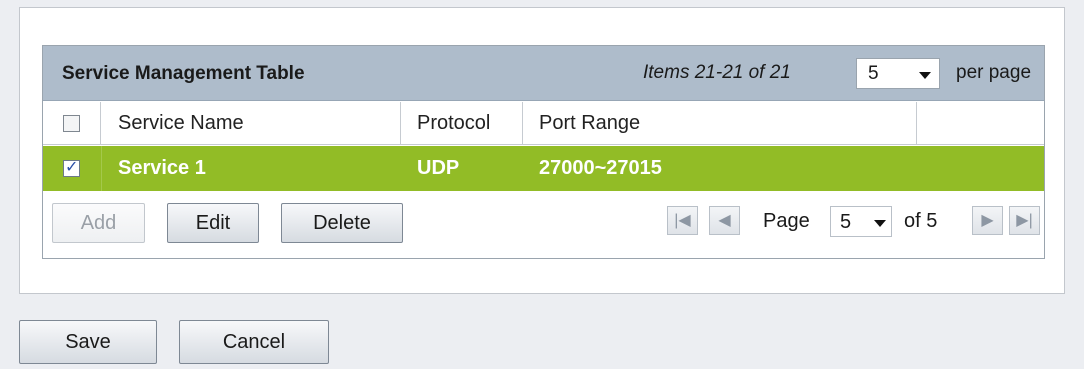  What do you see at coordinates (717, 72) in the screenshot?
I see `items-count: Items 21-21 of 21` at bounding box center [717, 72].